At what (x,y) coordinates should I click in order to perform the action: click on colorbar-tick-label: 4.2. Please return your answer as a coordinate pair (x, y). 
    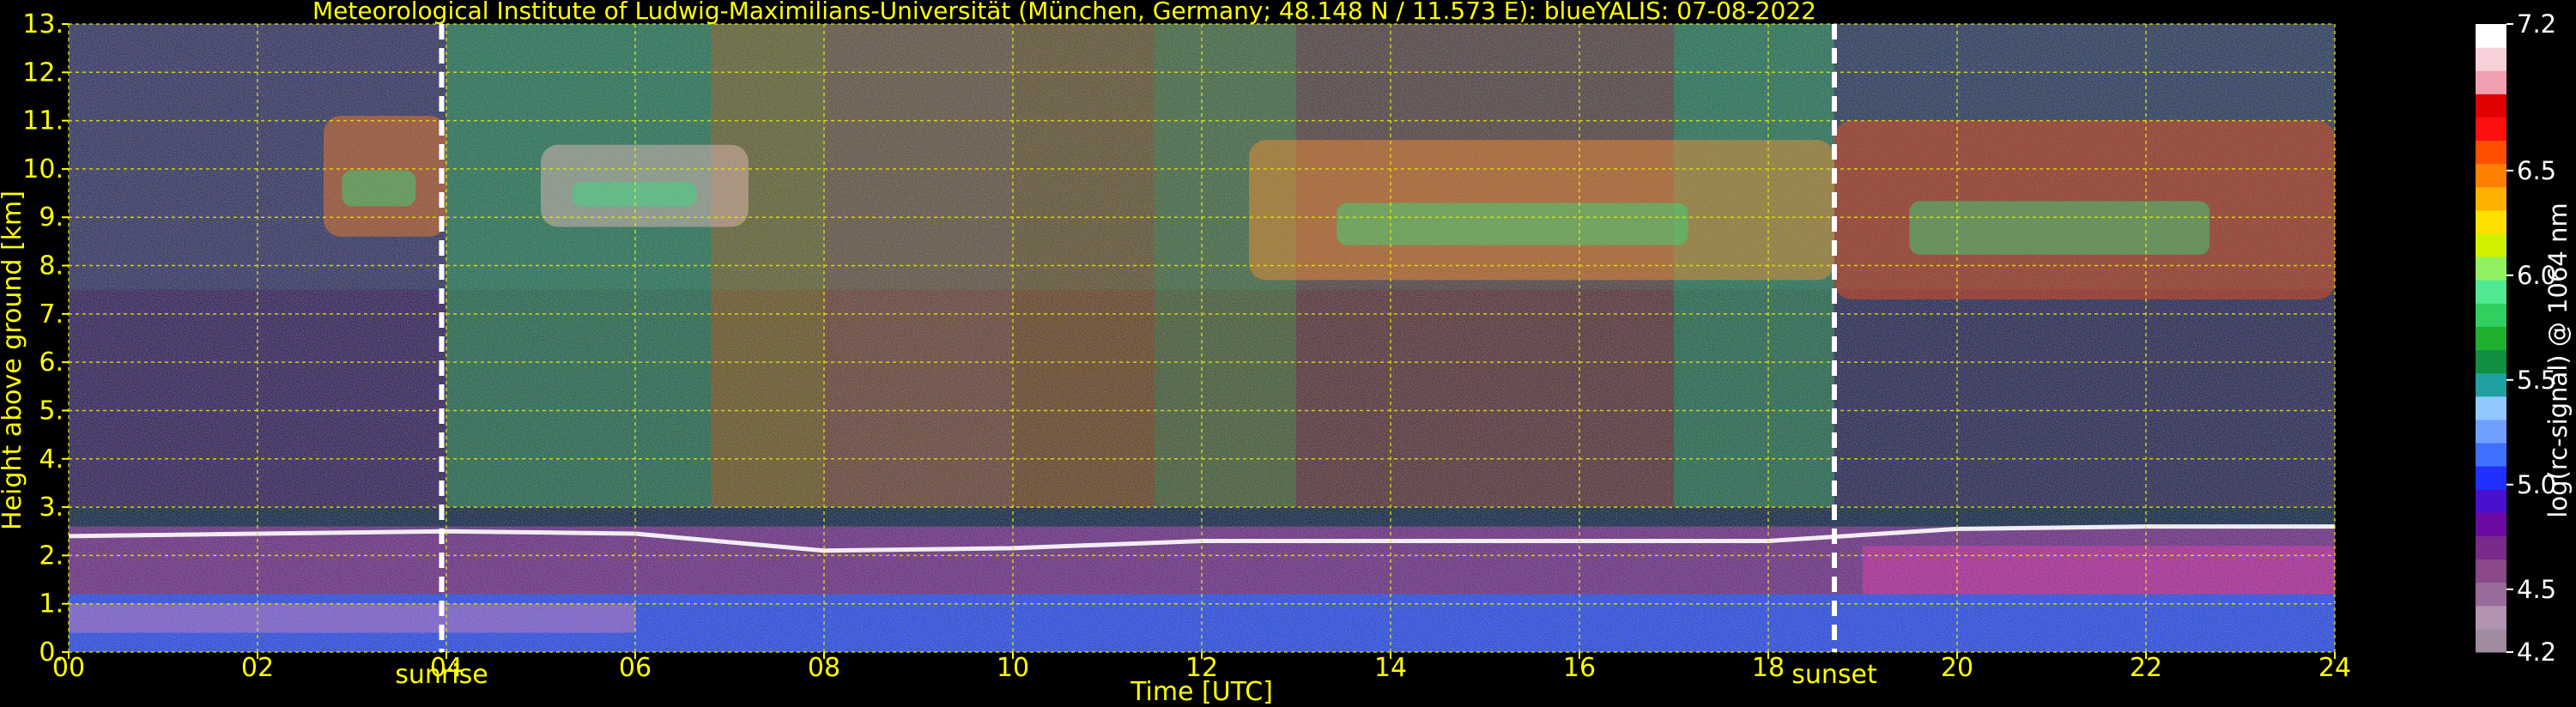
    Looking at the image, I should click on (2536, 653).